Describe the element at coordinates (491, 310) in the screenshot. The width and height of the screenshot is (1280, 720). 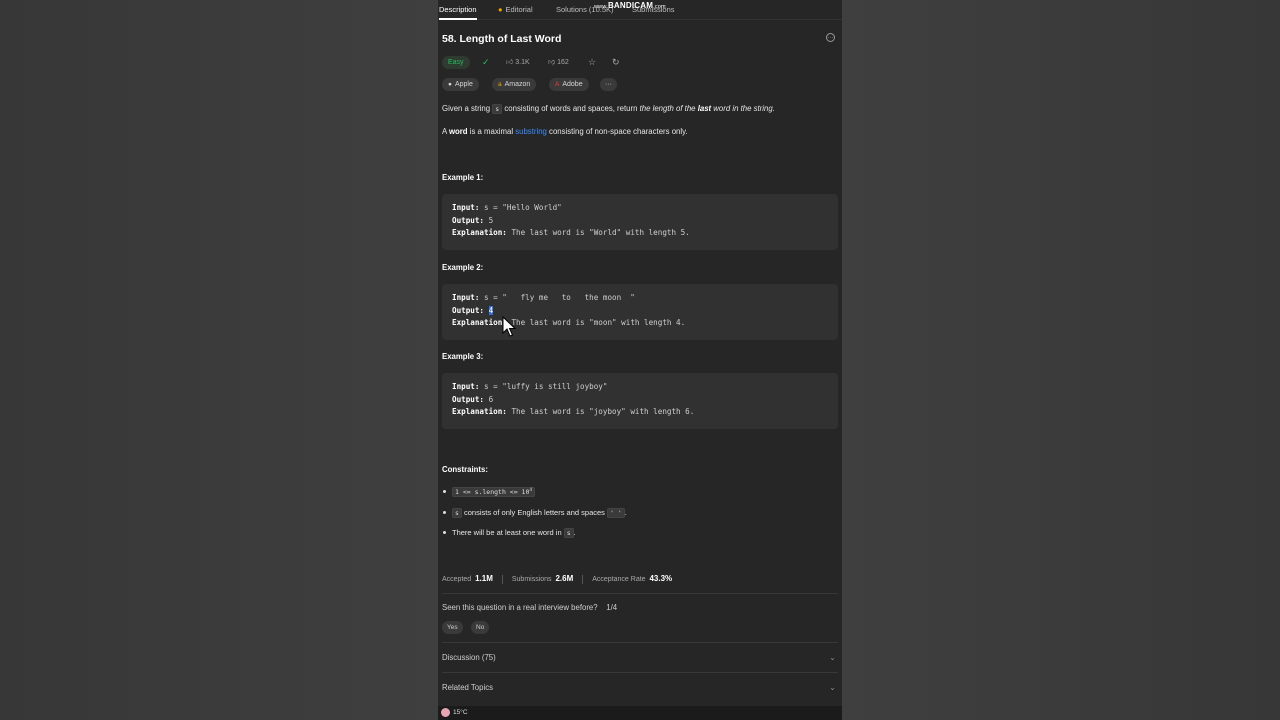
I see `selected-text: 4` at that location.